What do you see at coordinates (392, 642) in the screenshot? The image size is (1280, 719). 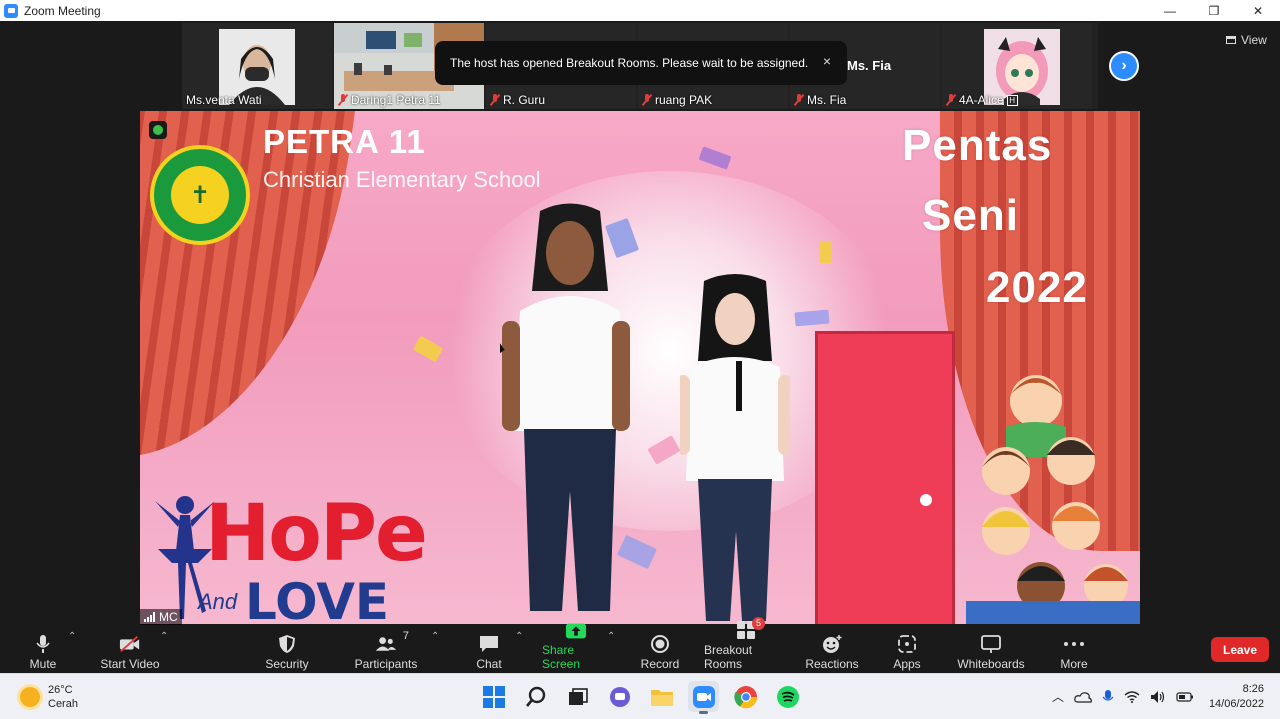 I see `participants-icon: 7` at bounding box center [392, 642].